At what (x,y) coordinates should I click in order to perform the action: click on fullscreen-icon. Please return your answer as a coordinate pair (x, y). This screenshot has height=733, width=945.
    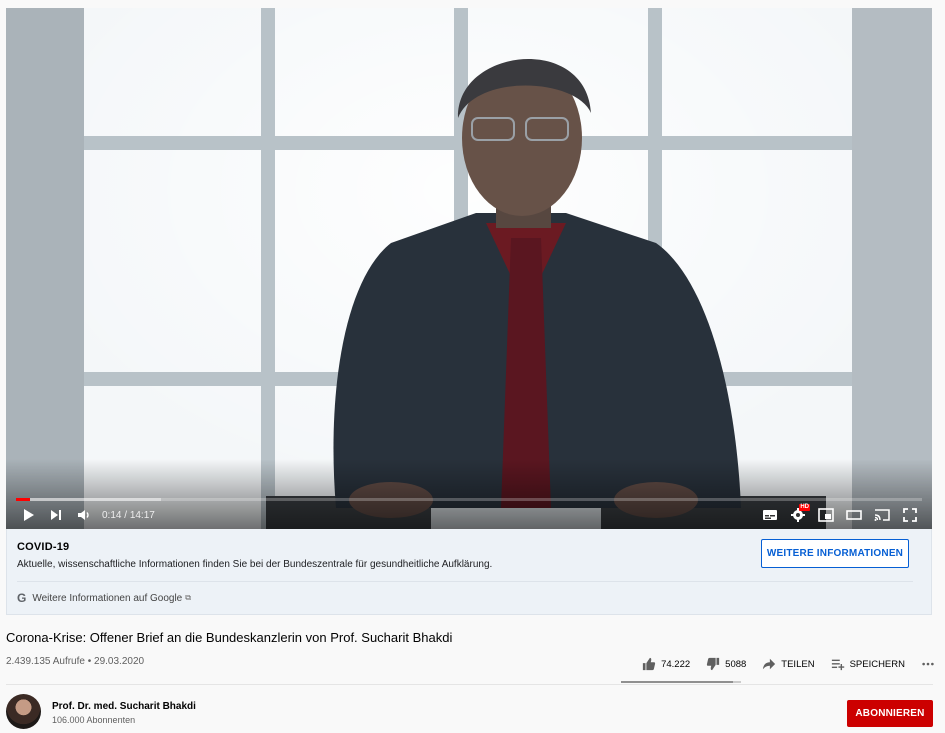
    Looking at the image, I should click on (910, 515).